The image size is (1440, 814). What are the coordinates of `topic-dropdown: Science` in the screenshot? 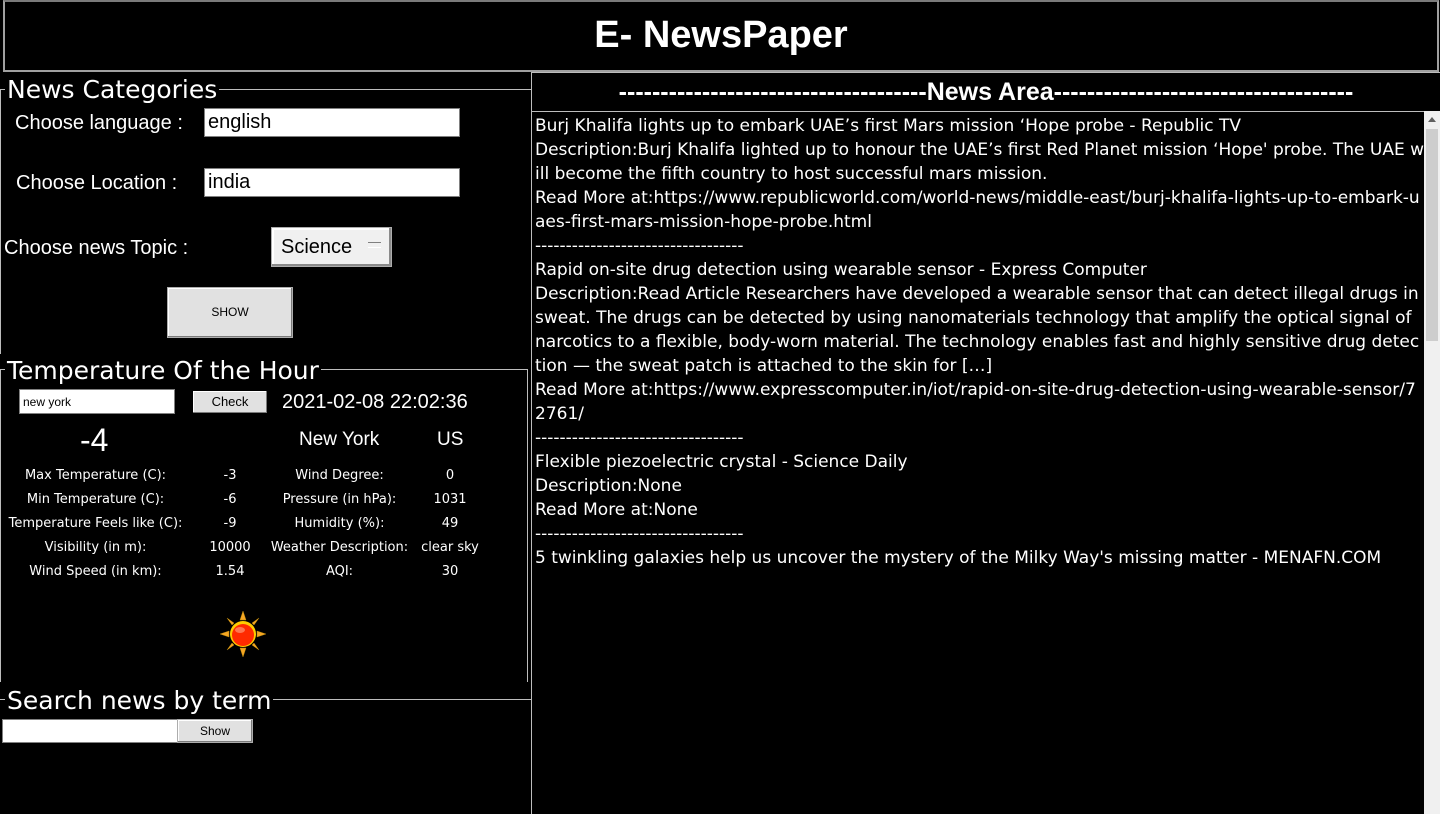 It's located at (331, 247).